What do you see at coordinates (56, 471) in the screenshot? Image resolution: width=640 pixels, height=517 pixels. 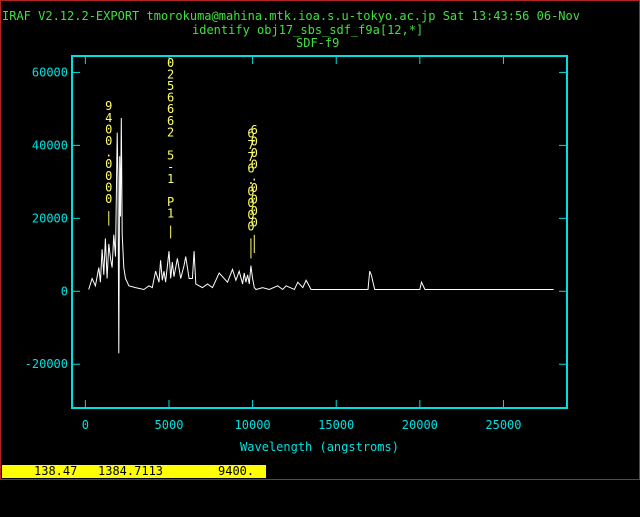 I see `status-value-a: 138.47` at bounding box center [56, 471].